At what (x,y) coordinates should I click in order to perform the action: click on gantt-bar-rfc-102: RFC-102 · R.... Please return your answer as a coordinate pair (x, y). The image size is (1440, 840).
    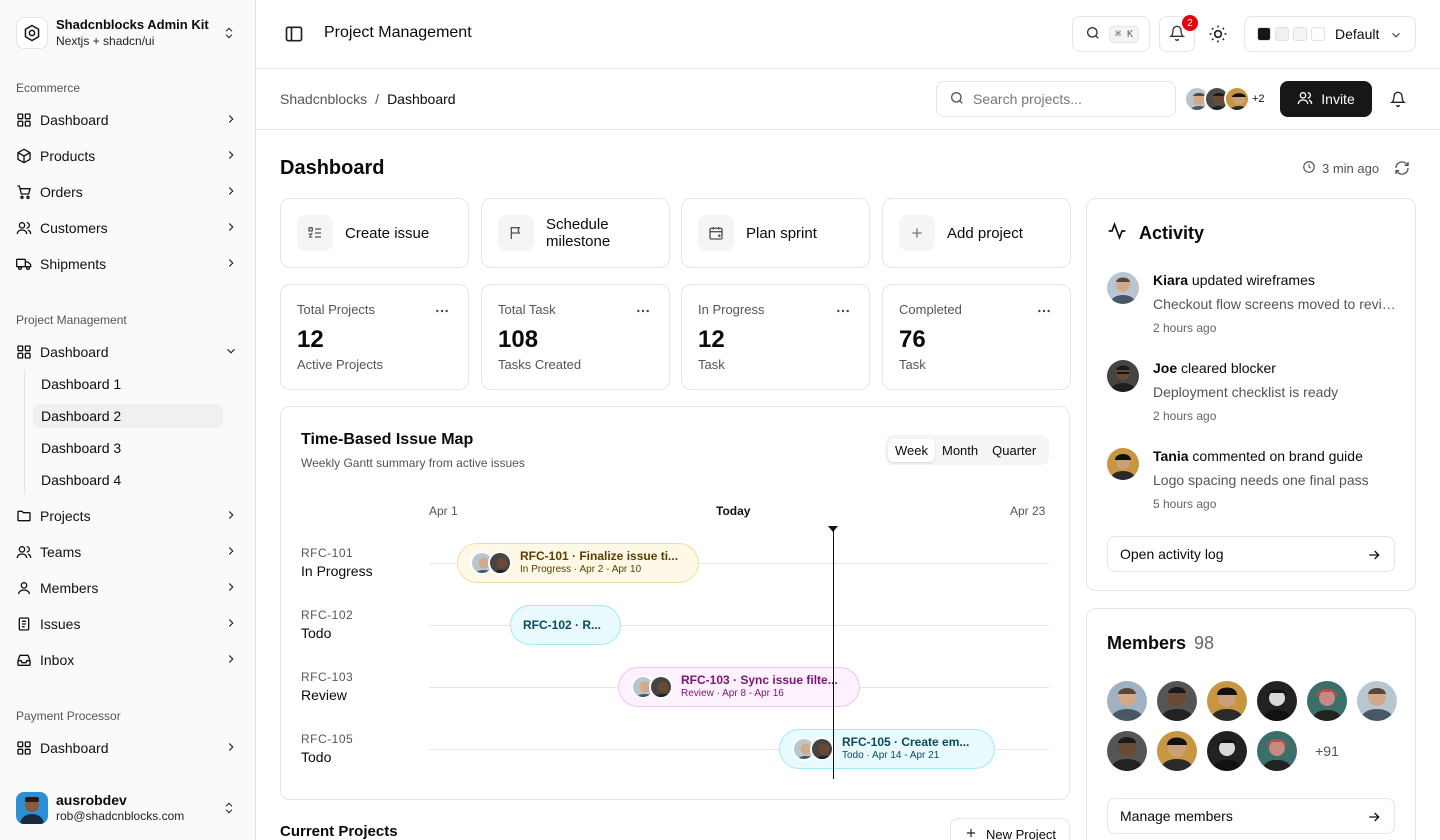
    Looking at the image, I should click on (565, 625).